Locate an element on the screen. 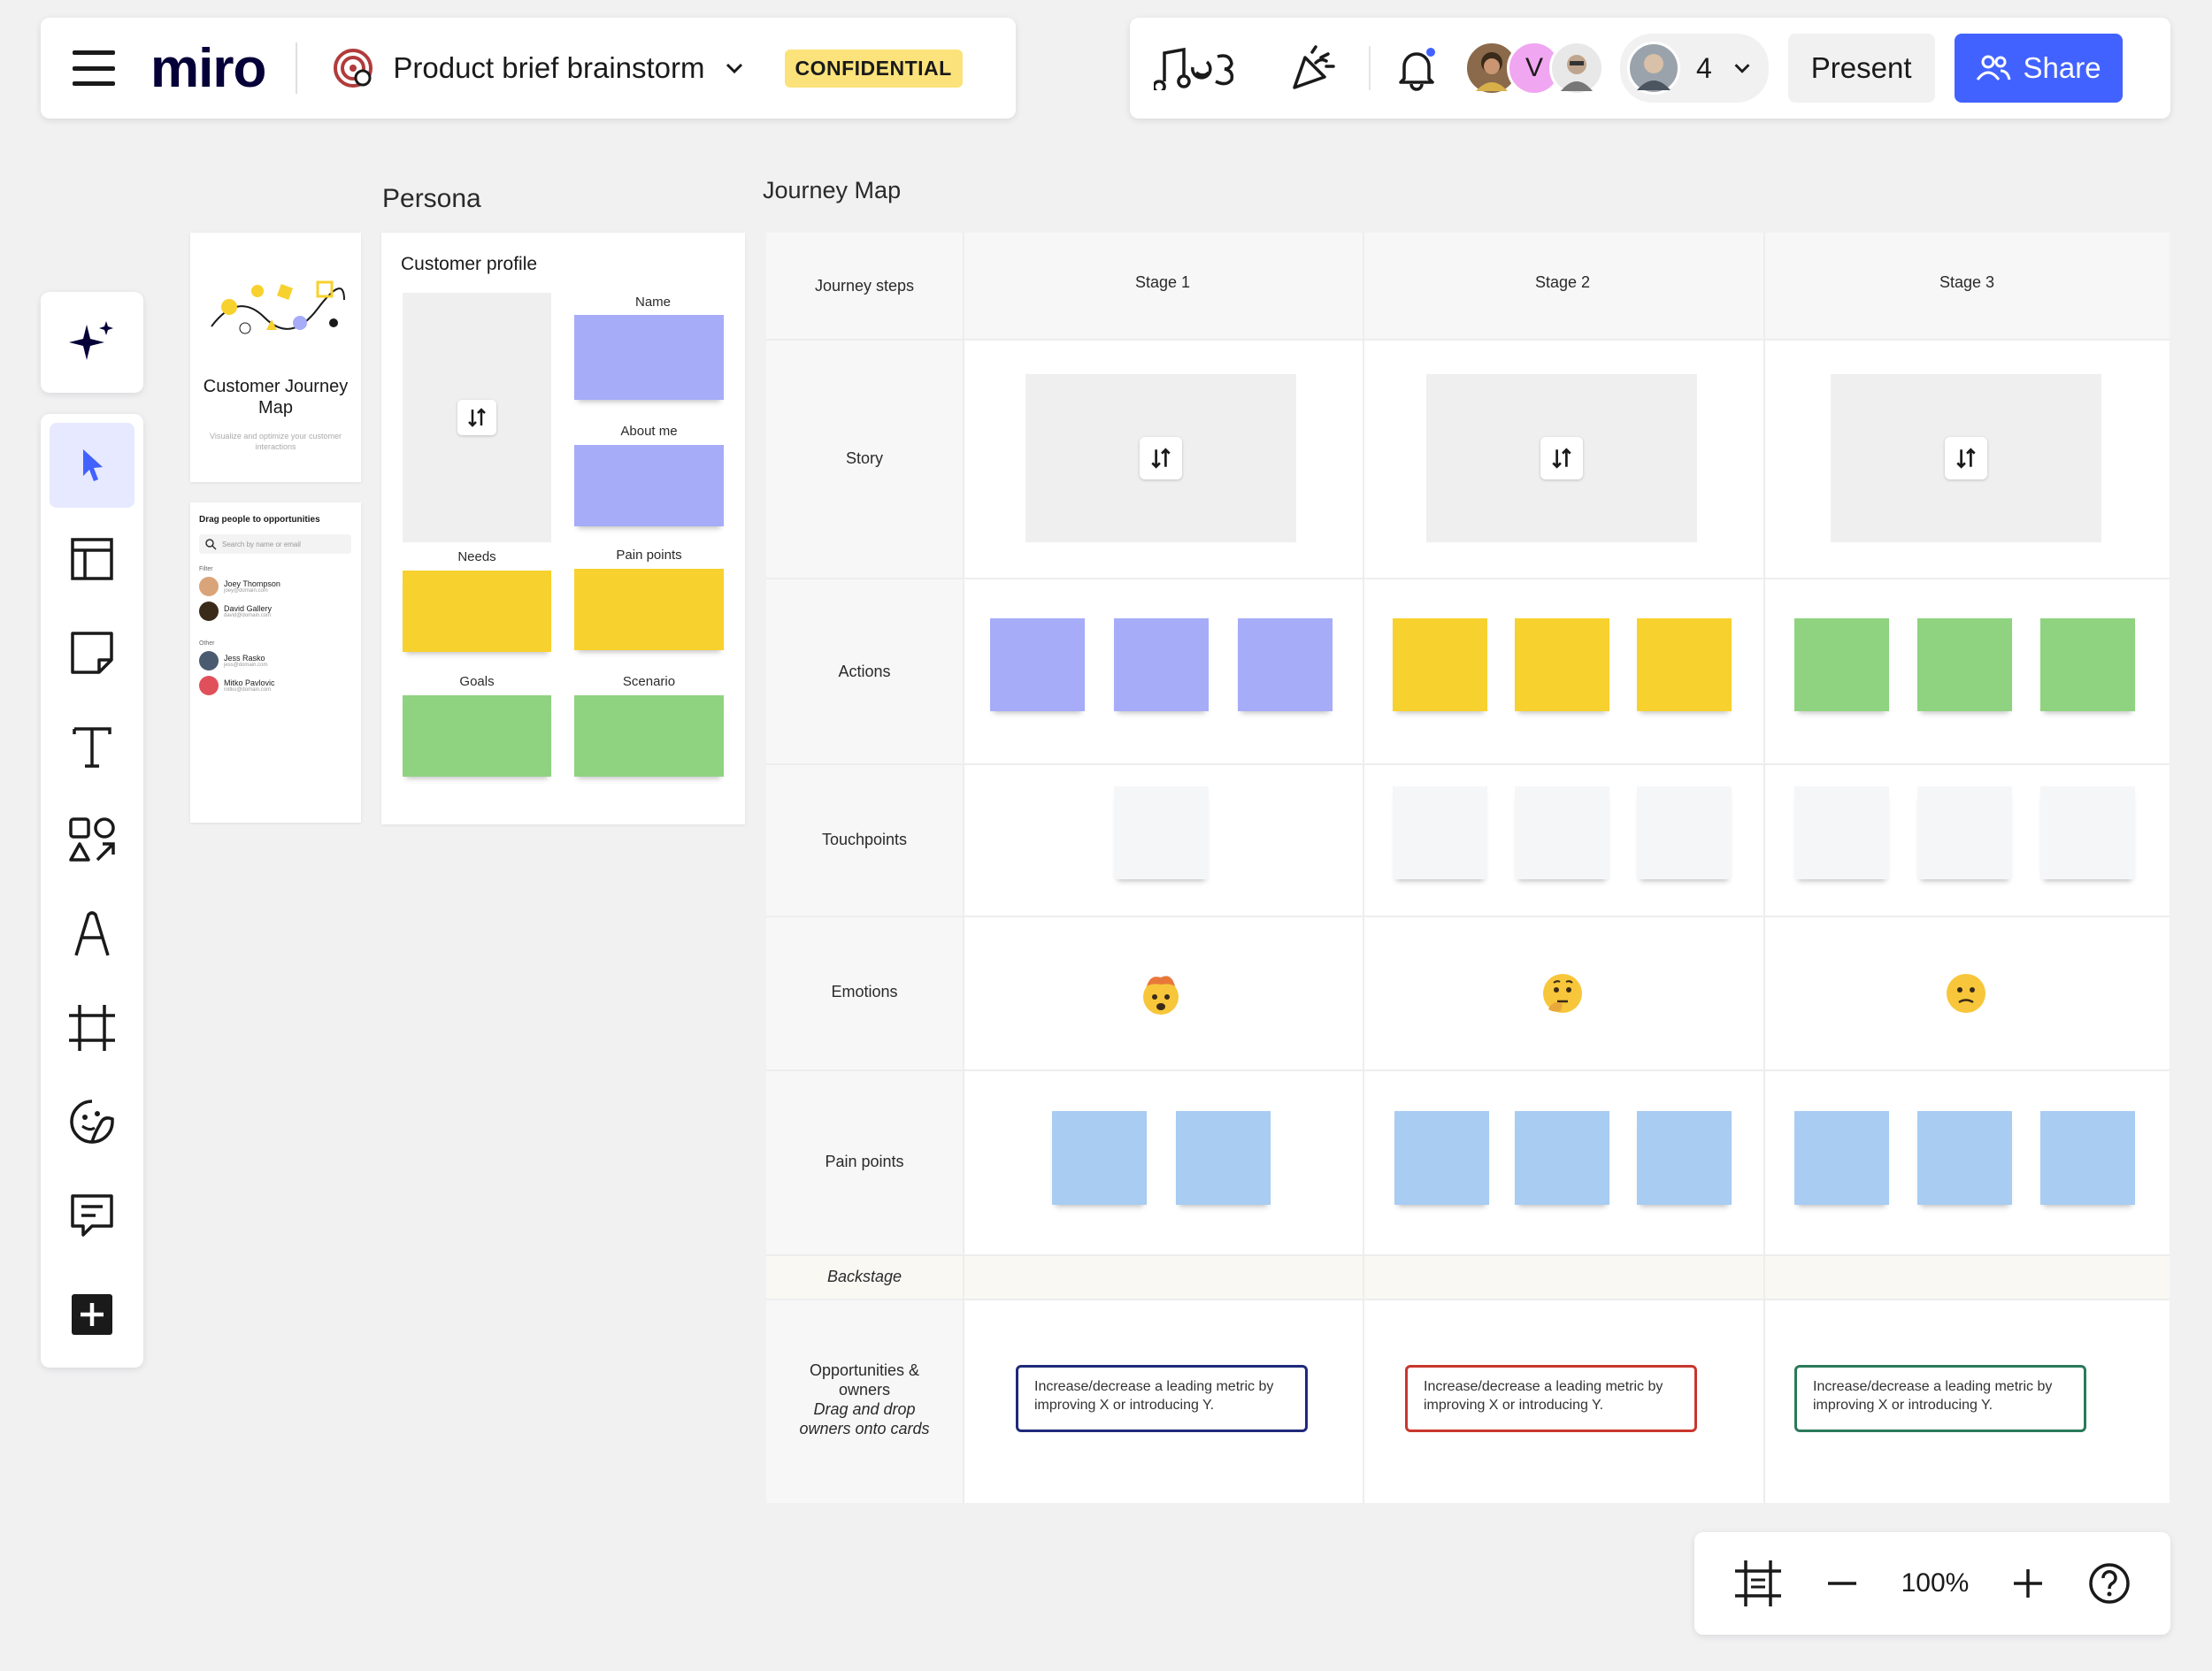  comment-tool is located at coordinates (92, 1215).